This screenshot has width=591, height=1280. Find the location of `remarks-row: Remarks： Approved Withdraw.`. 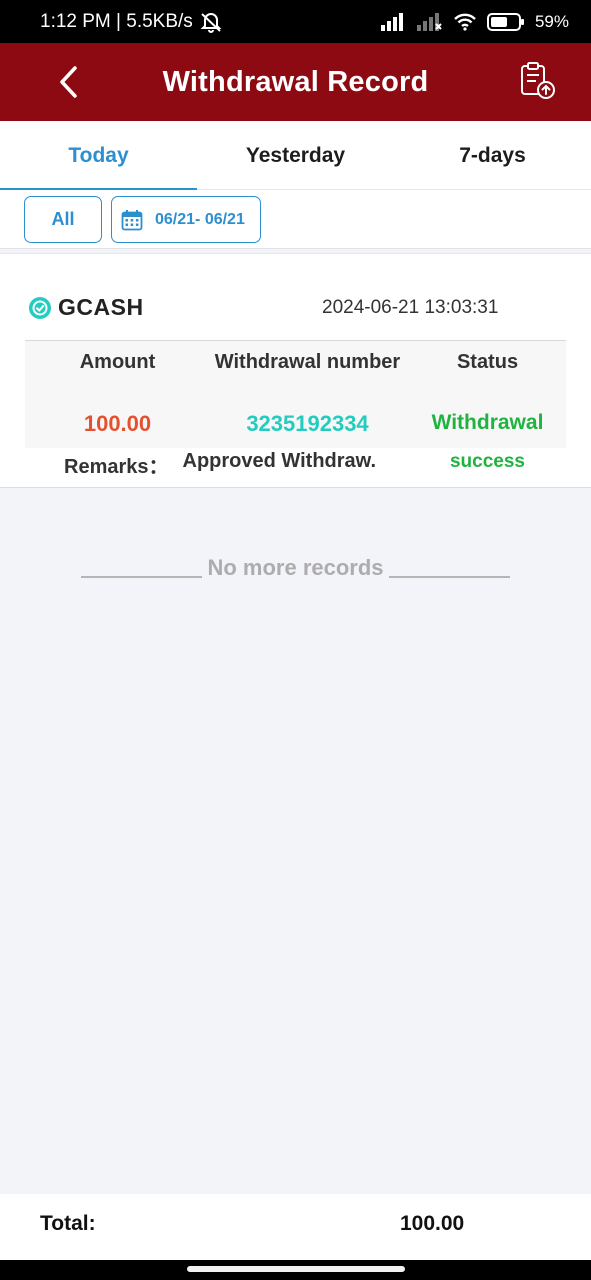

remarks-row: Remarks： Approved Withdraw. is located at coordinates (220, 464).